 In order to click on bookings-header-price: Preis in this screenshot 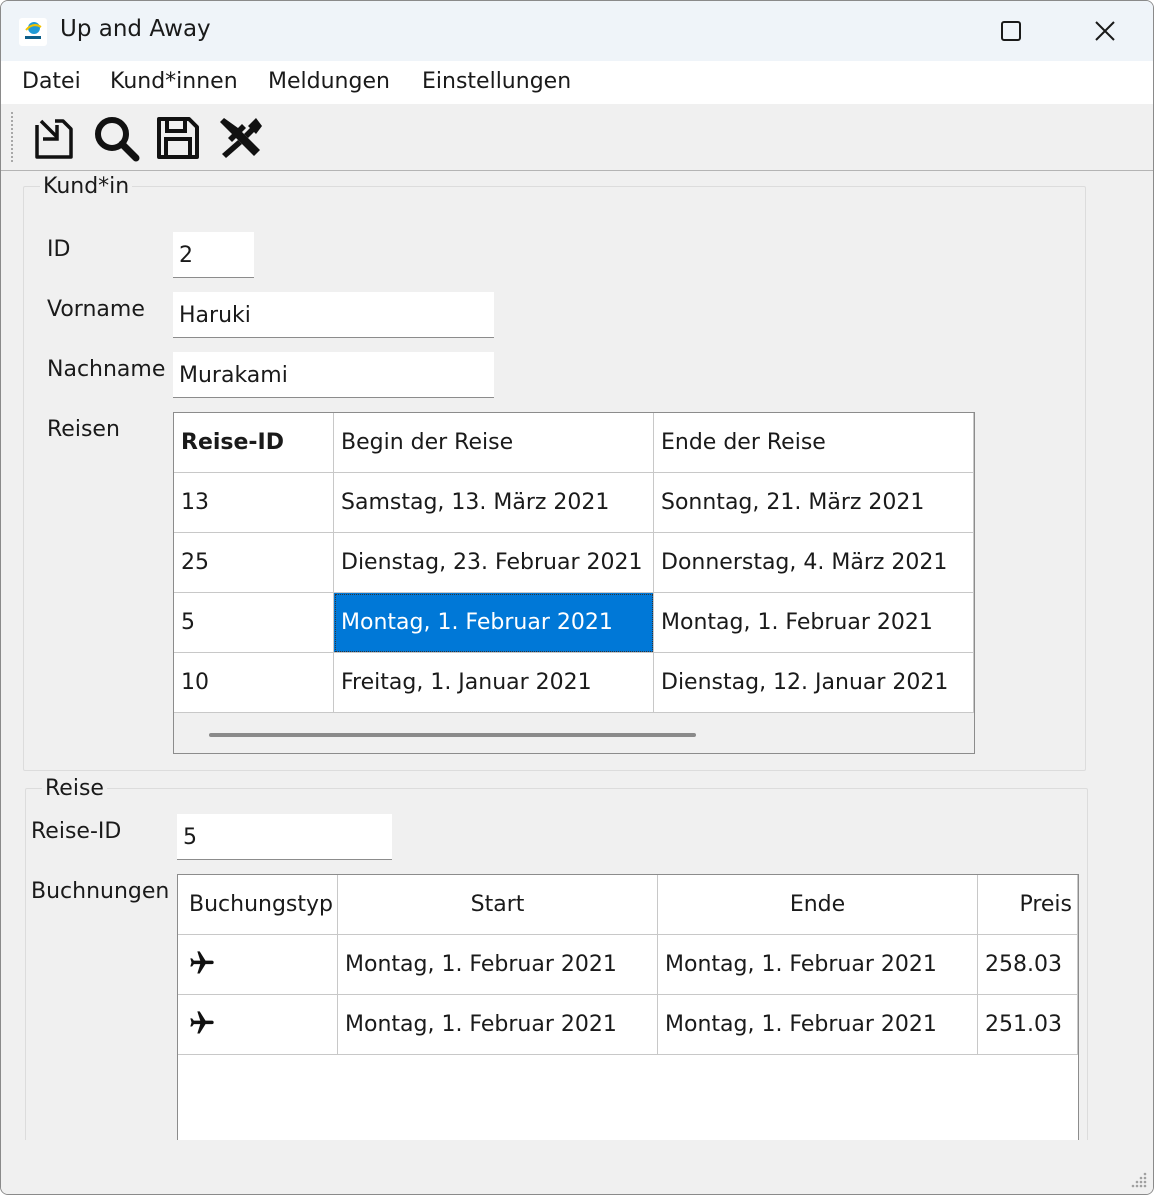, I will do `click(1028, 905)`.